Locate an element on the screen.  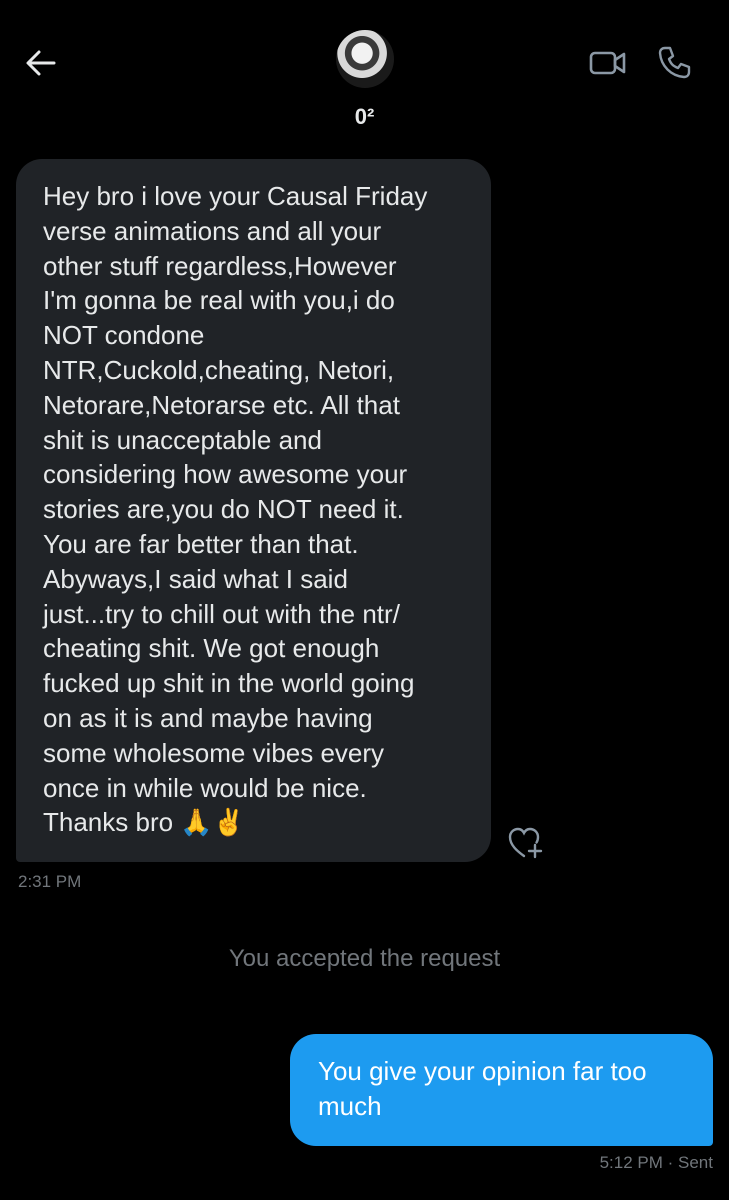
contact-name: 0² is located at coordinates (364, 117).